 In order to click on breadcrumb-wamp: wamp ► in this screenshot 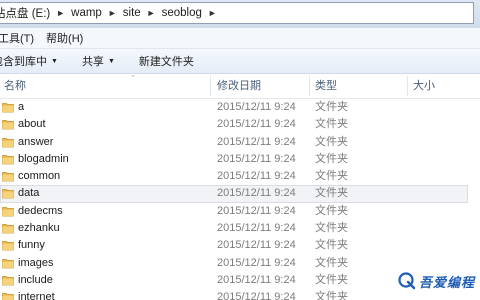, I will do `click(94, 13)`.